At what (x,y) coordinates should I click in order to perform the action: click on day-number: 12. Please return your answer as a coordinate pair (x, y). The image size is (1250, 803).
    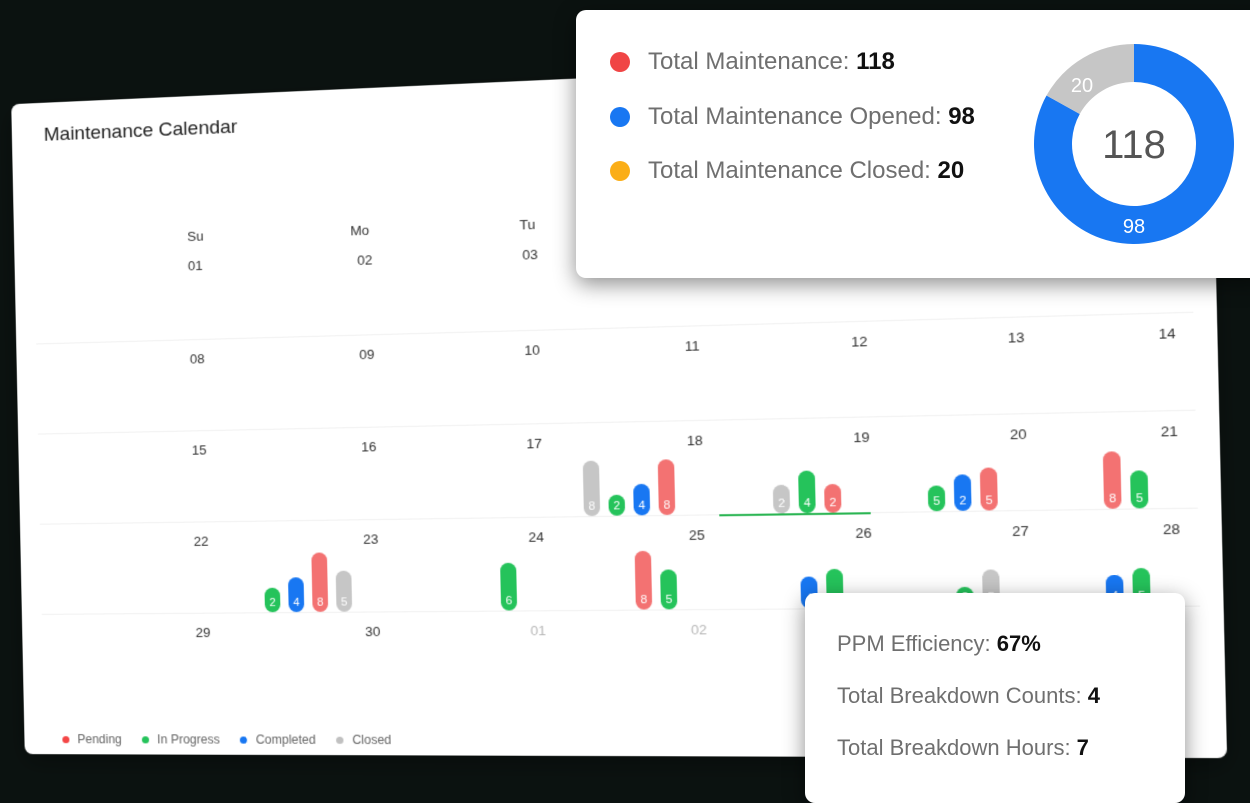
    Looking at the image, I should click on (859, 341).